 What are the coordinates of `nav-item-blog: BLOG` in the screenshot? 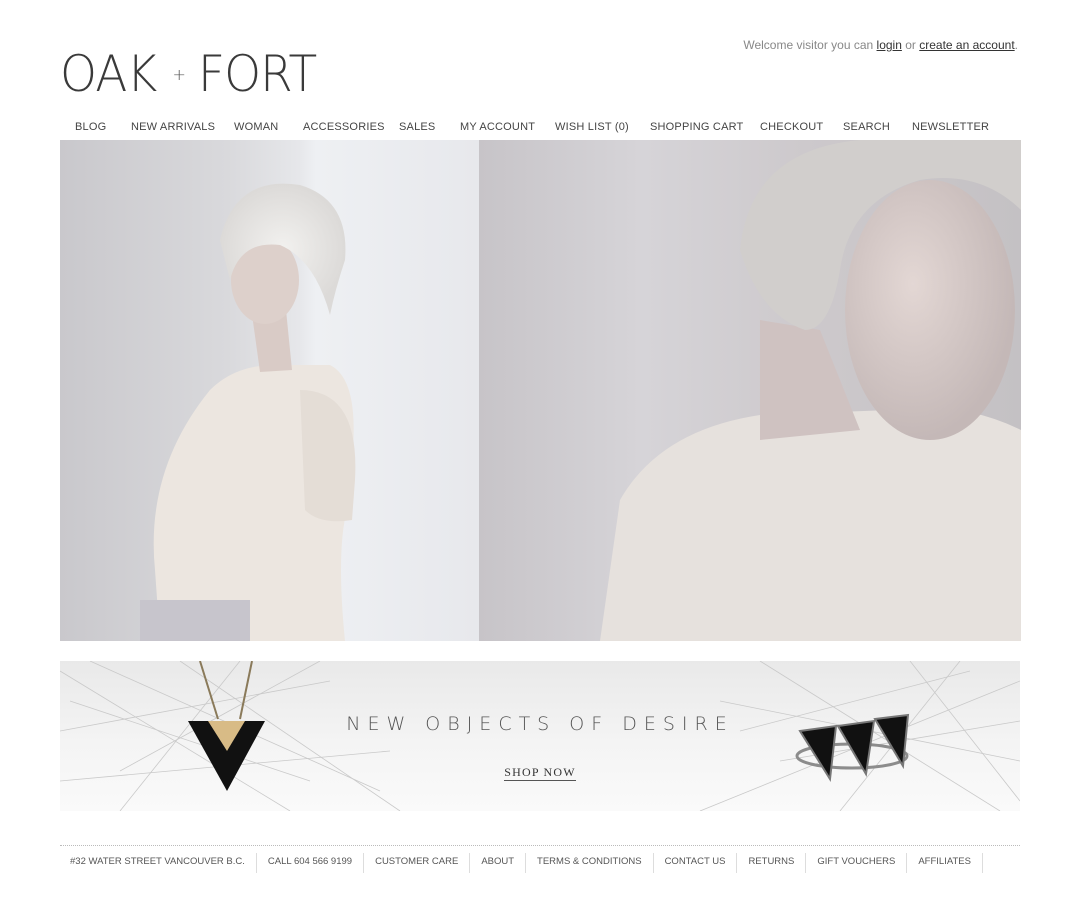 It's located at (90, 127).